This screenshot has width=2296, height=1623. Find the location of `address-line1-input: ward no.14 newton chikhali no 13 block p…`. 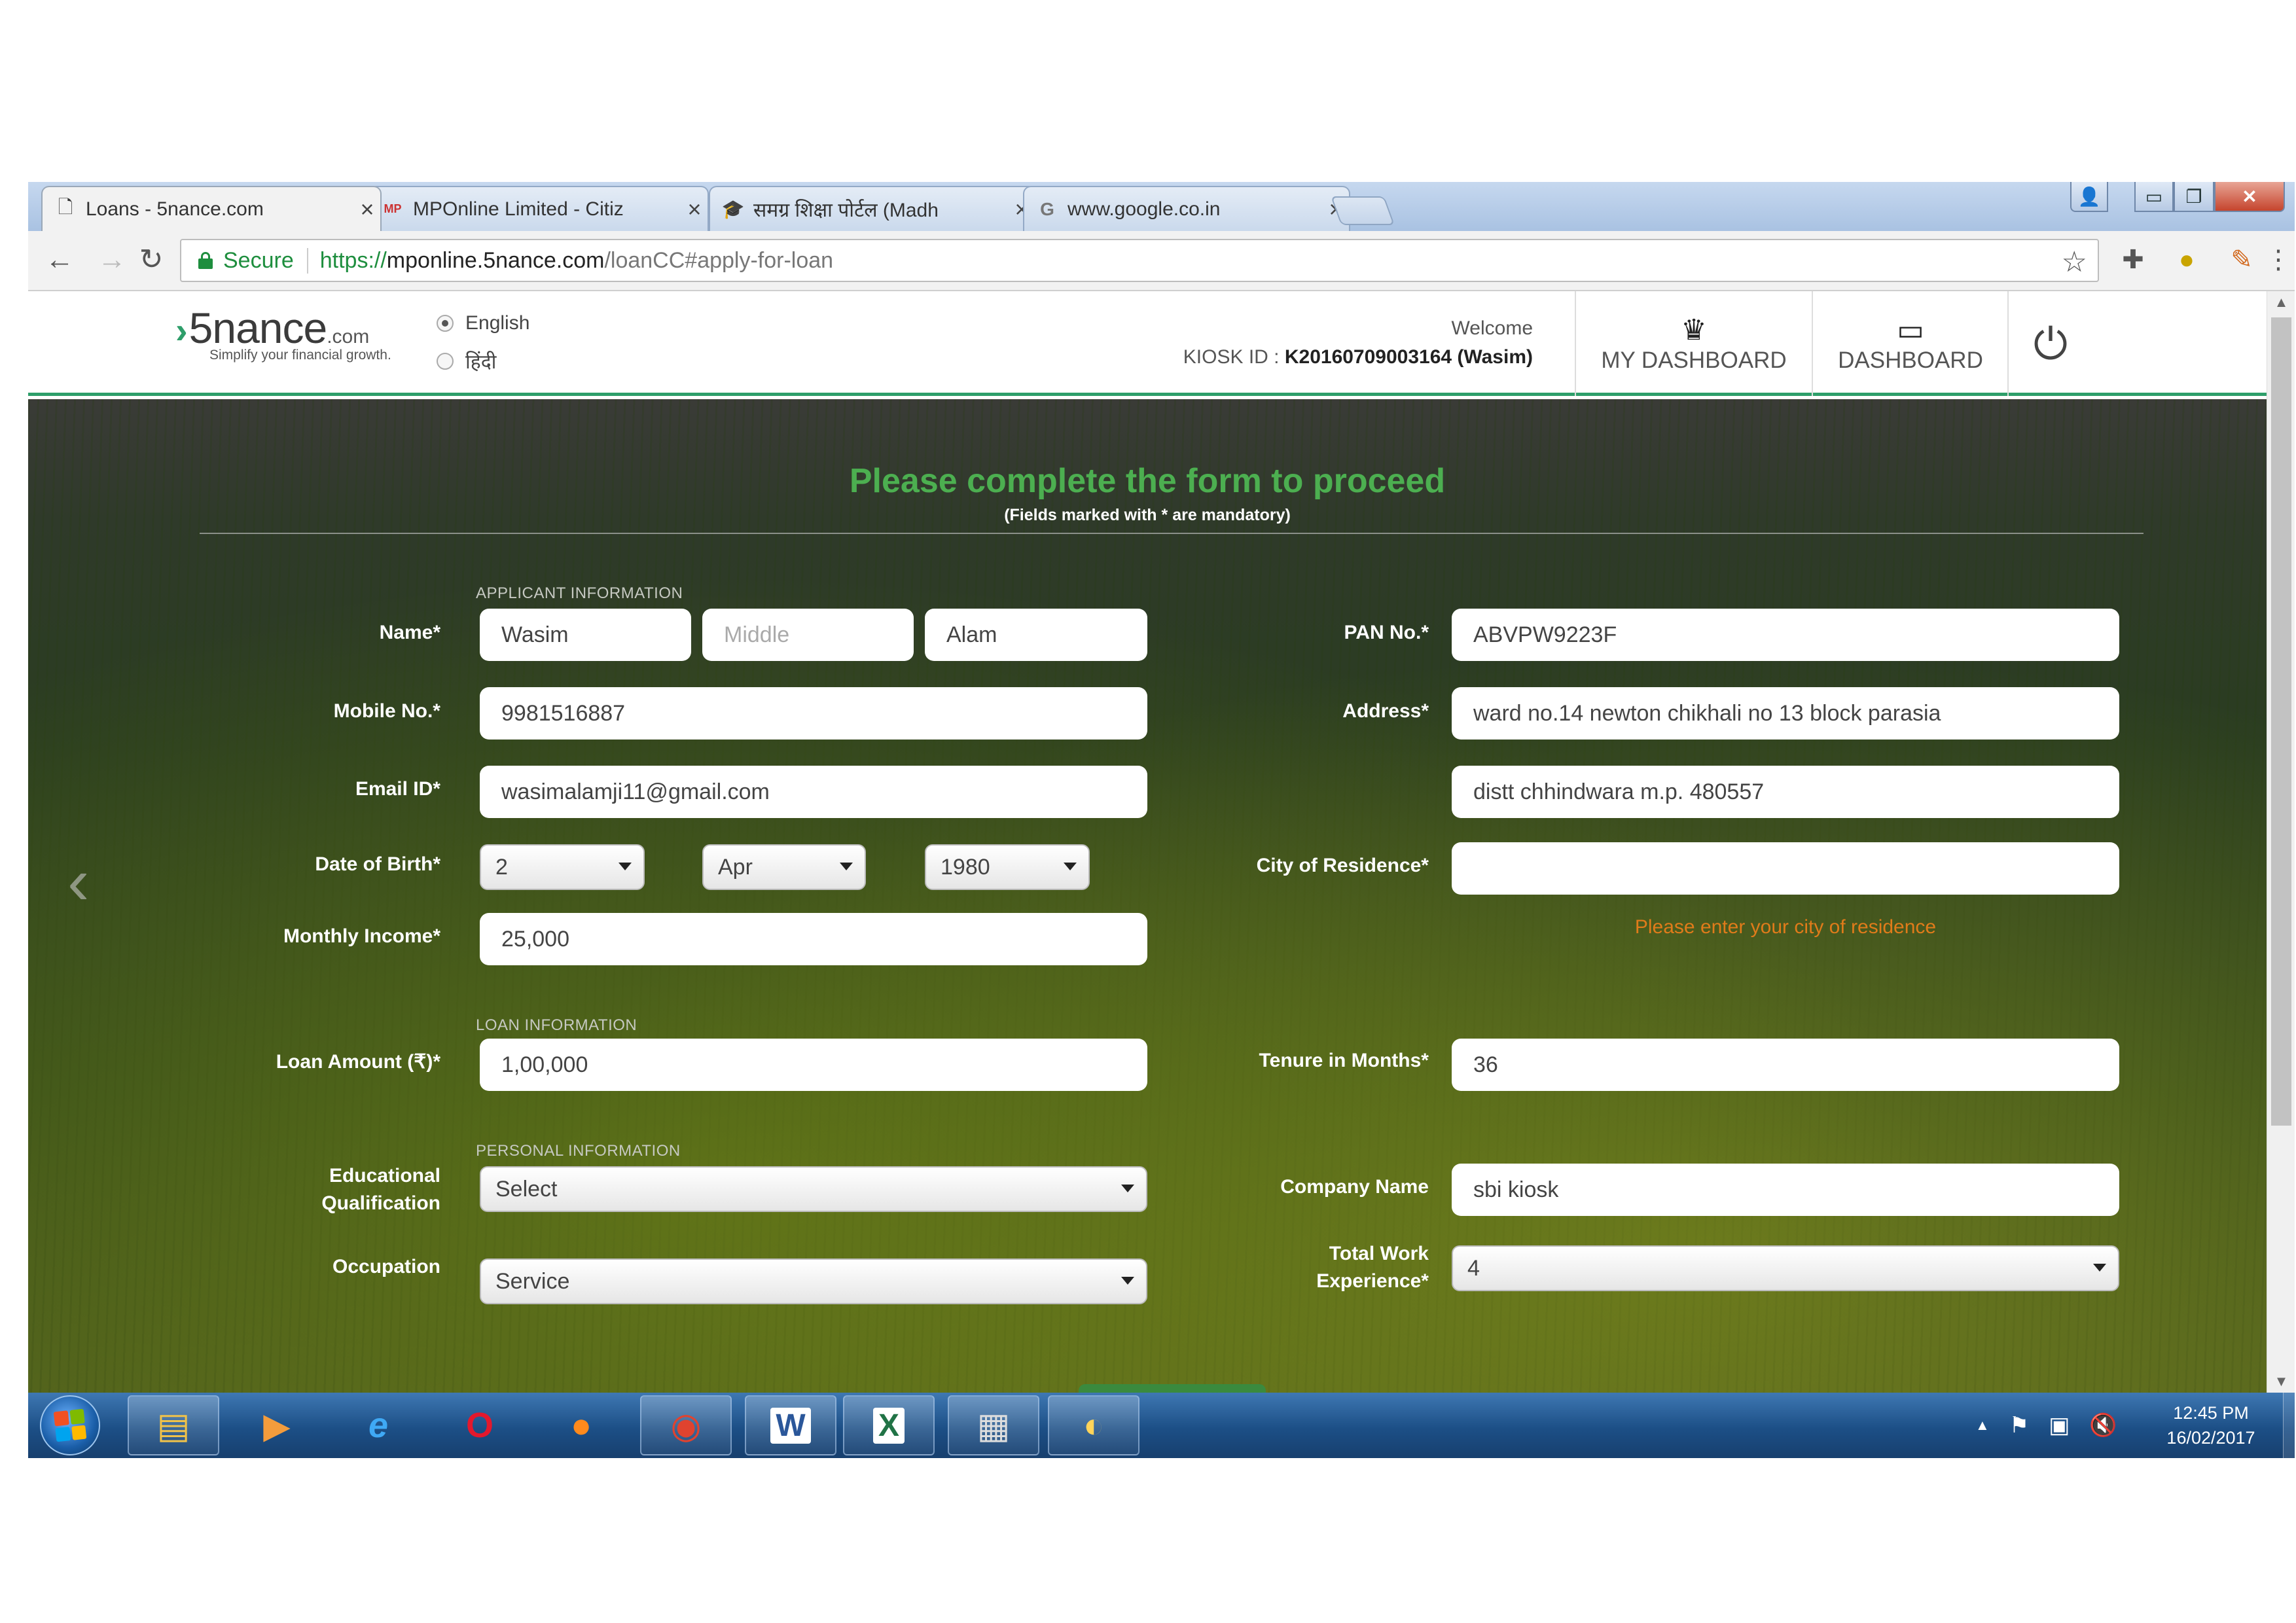

address-line1-input: ward no.14 newton chikhali no 13 block p… is located at coordinates (1785, 713).